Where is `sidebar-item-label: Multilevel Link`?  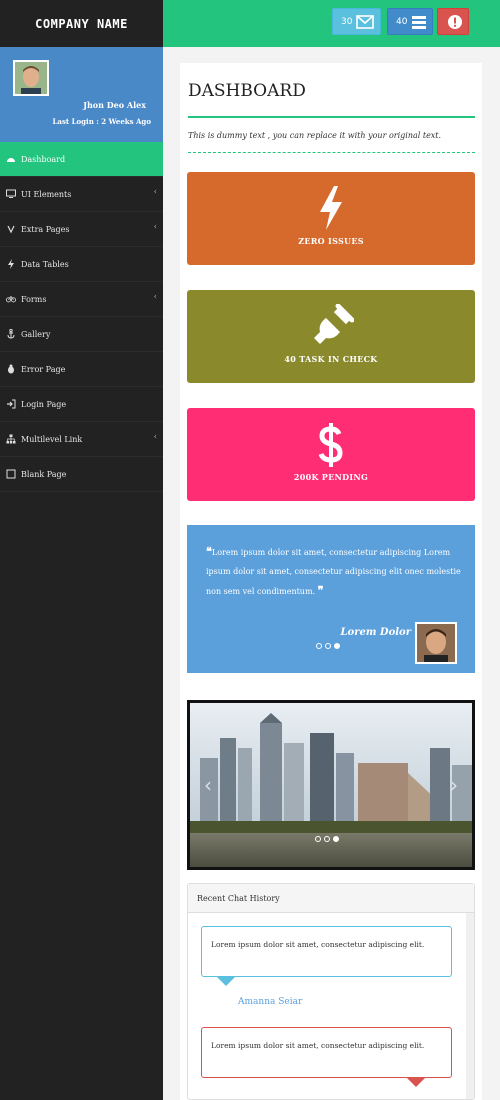 sidebar-item-label: Multilevel Link is located at coordinates (52, 439).